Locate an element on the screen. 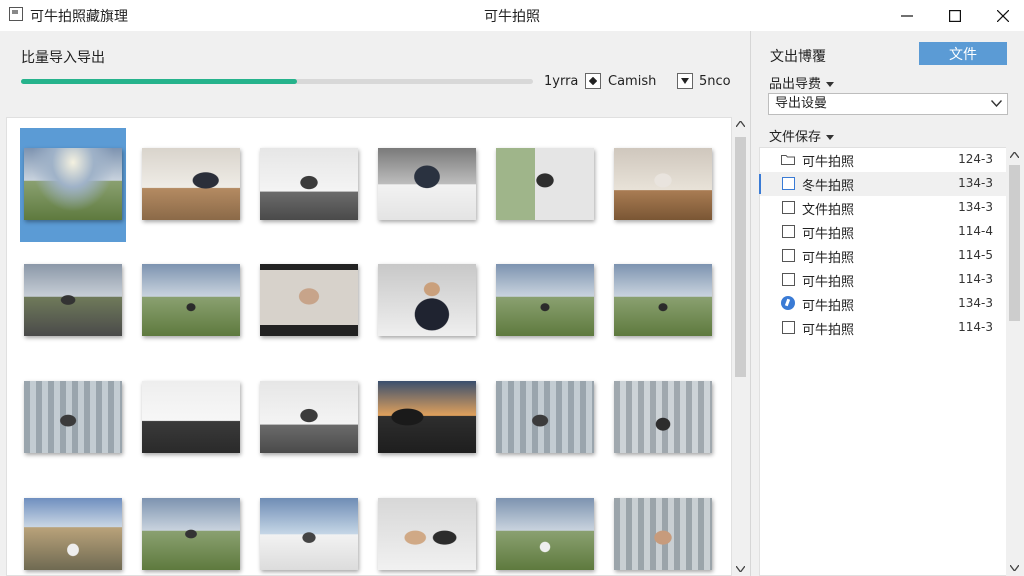  maximize-icon is located at coordinates (955, 15).